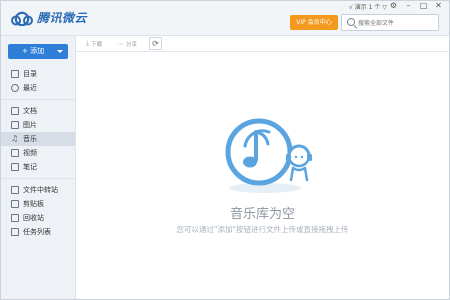 The width and height of the screenshot is (450, 300). What do you see at coordinates (38, 88) in the screenshot?
I see `sidebar-item-recent: 最近` at bounding box center [38, 88].